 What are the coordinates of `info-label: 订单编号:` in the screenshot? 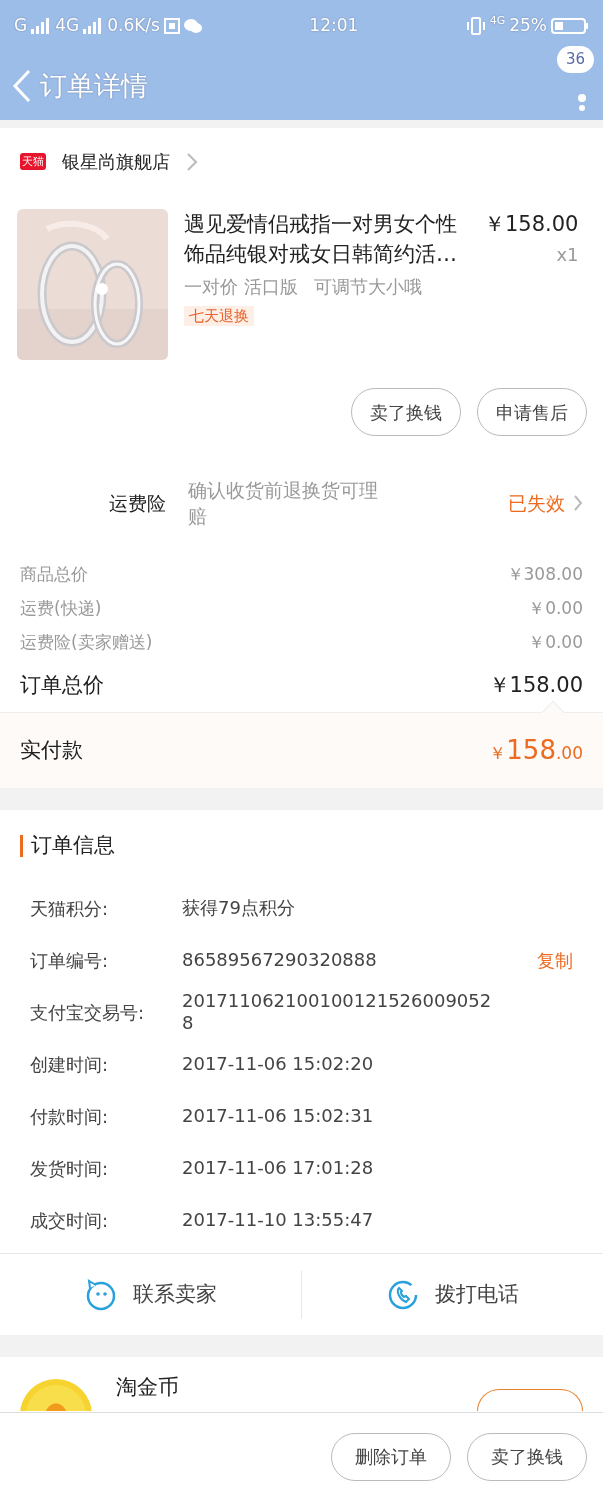 It's located at (70, 960).